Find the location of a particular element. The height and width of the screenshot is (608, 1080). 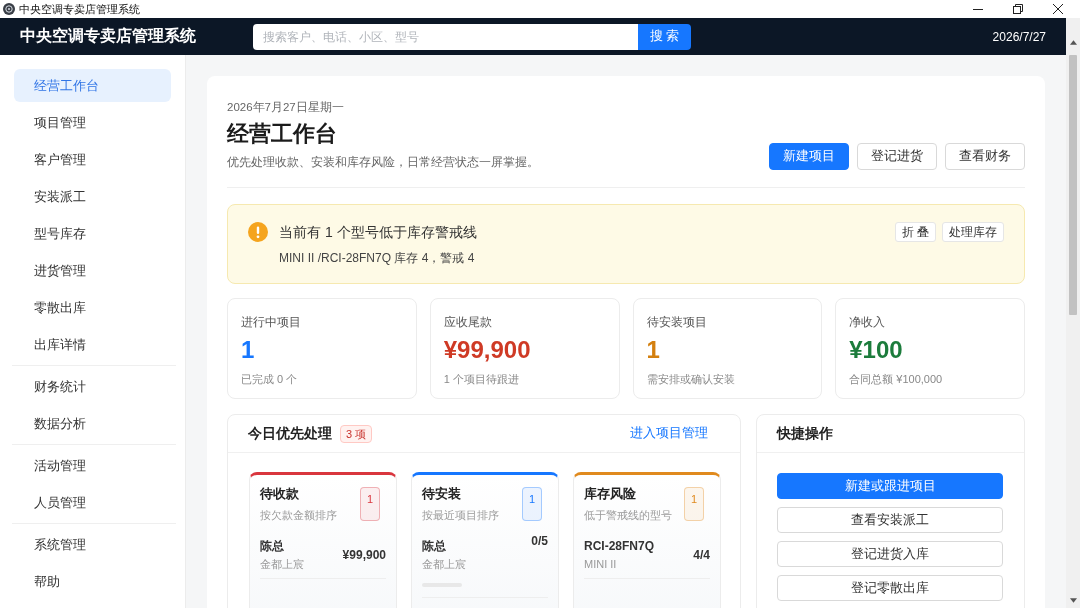

sidebar-item: 客户管理 is located at coordinates (92, 159).